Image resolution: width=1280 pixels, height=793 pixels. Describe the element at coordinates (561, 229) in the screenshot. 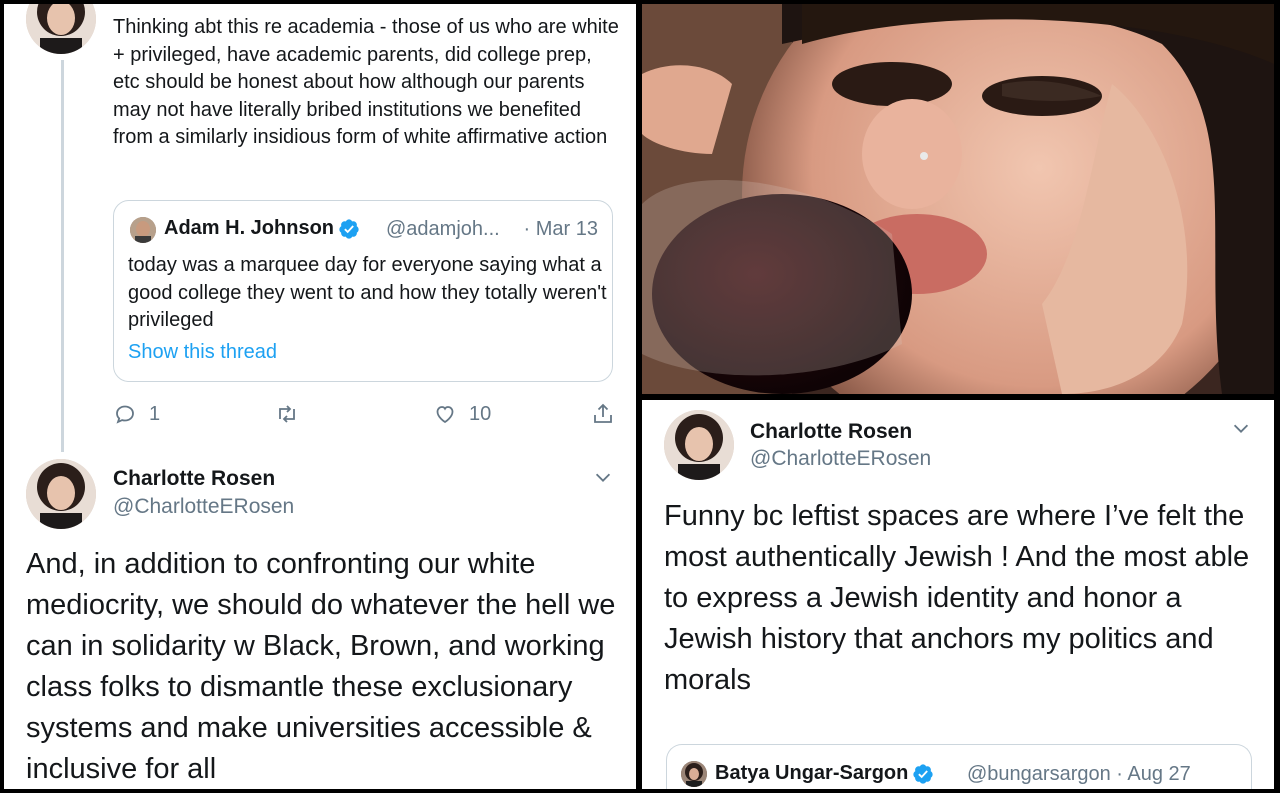

I see `quote-date: · Mar 13` at that location.